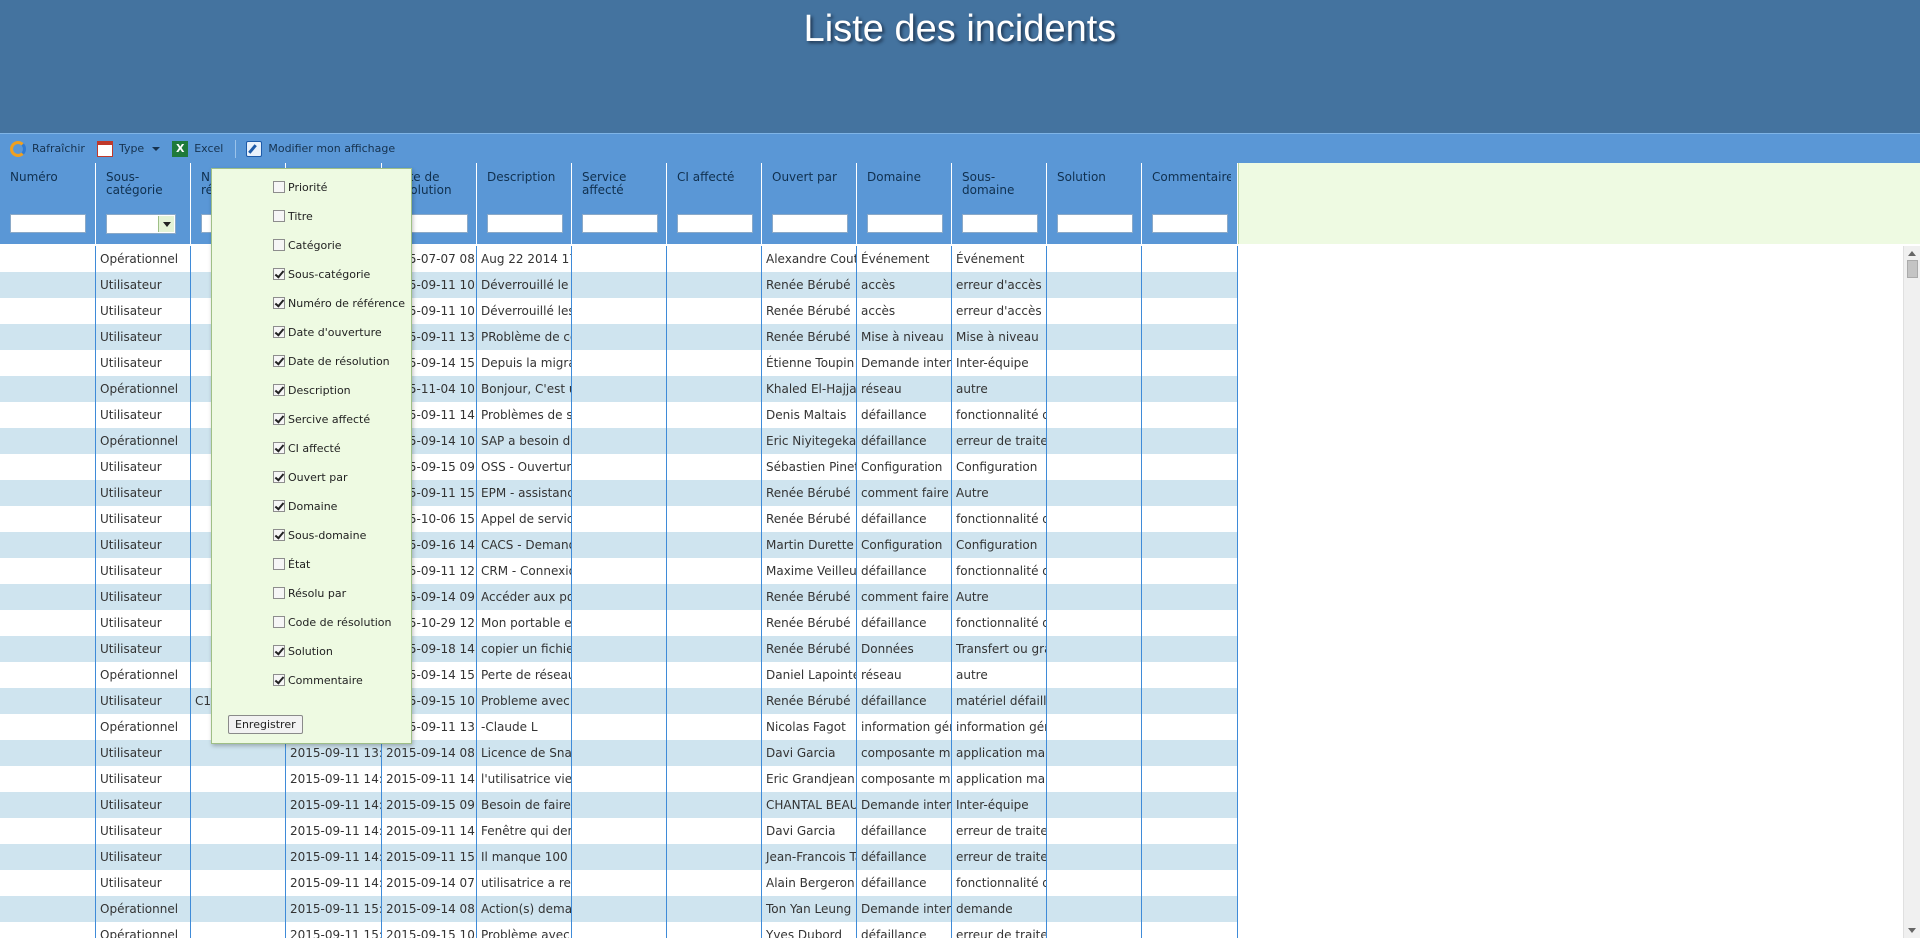 Image resolution: width=1920 pixels, height=938 pixels. Describe the element at coordinates (1912, 930) in the screenshot. I see `scroll-down-icon` at that location.